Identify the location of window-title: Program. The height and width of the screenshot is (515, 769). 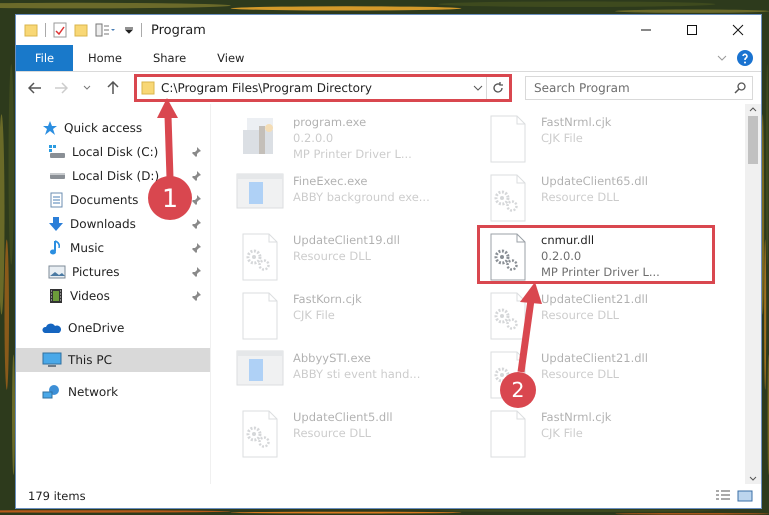
(178, 30).